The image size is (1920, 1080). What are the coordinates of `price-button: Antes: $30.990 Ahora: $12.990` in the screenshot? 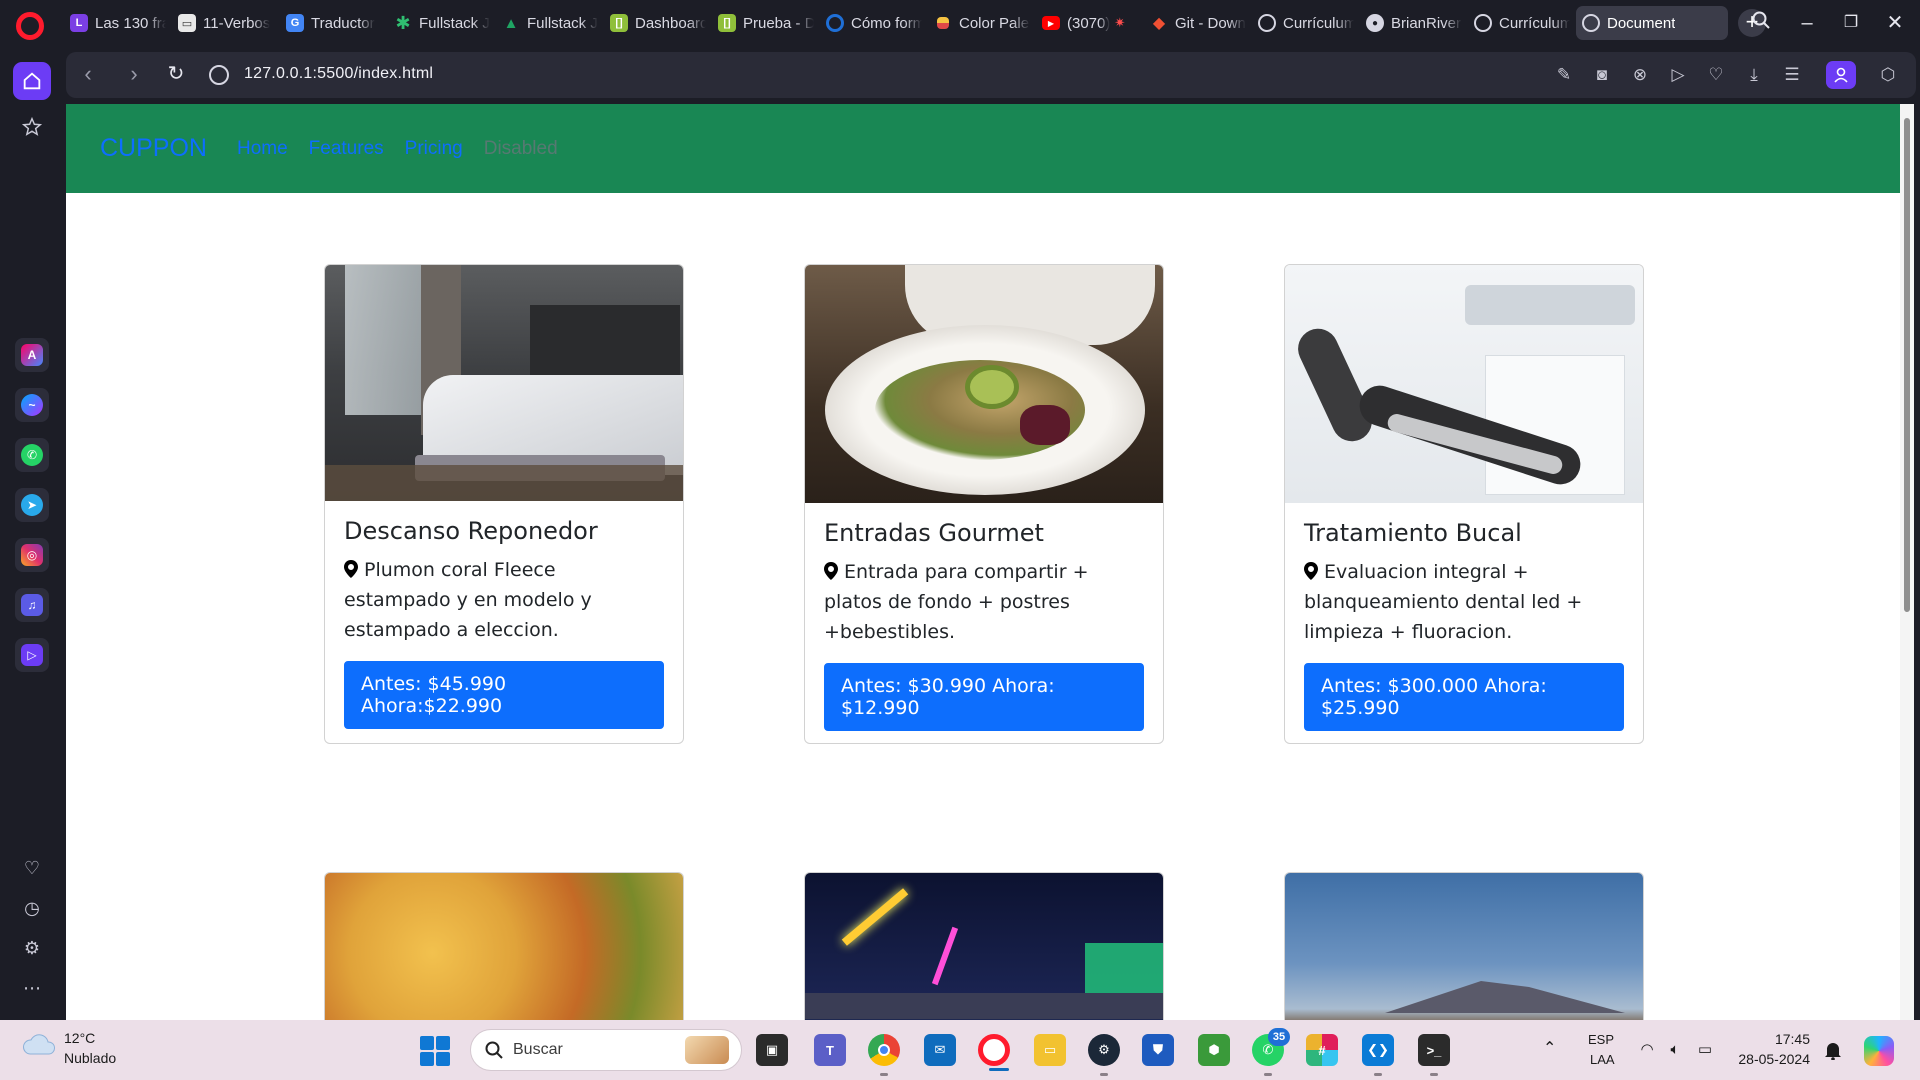 It's located at (984, 697).